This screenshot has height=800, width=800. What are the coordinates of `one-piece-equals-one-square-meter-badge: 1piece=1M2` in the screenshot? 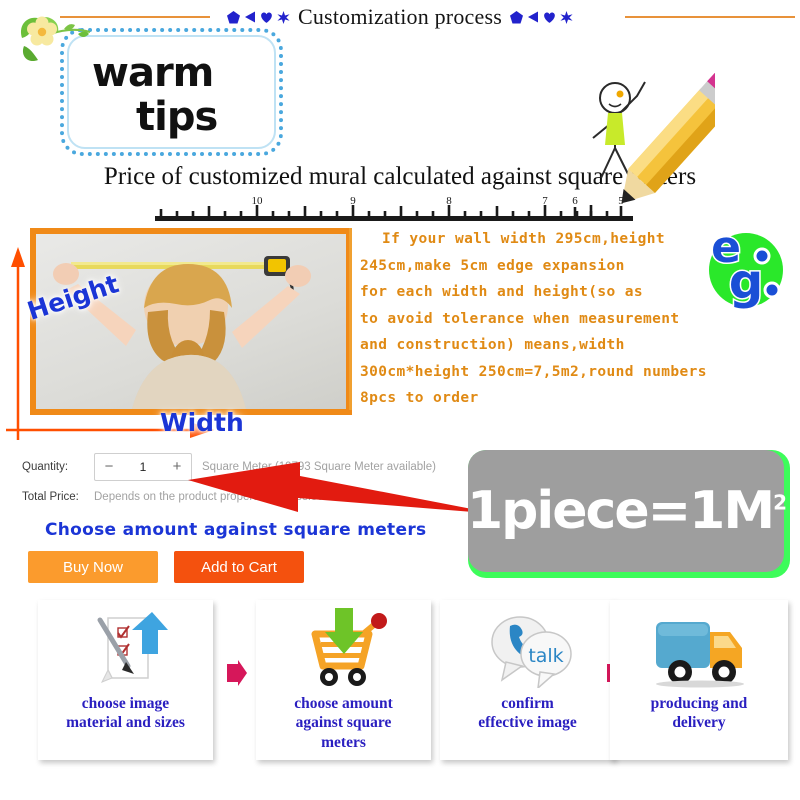 It's located at (628, 514).